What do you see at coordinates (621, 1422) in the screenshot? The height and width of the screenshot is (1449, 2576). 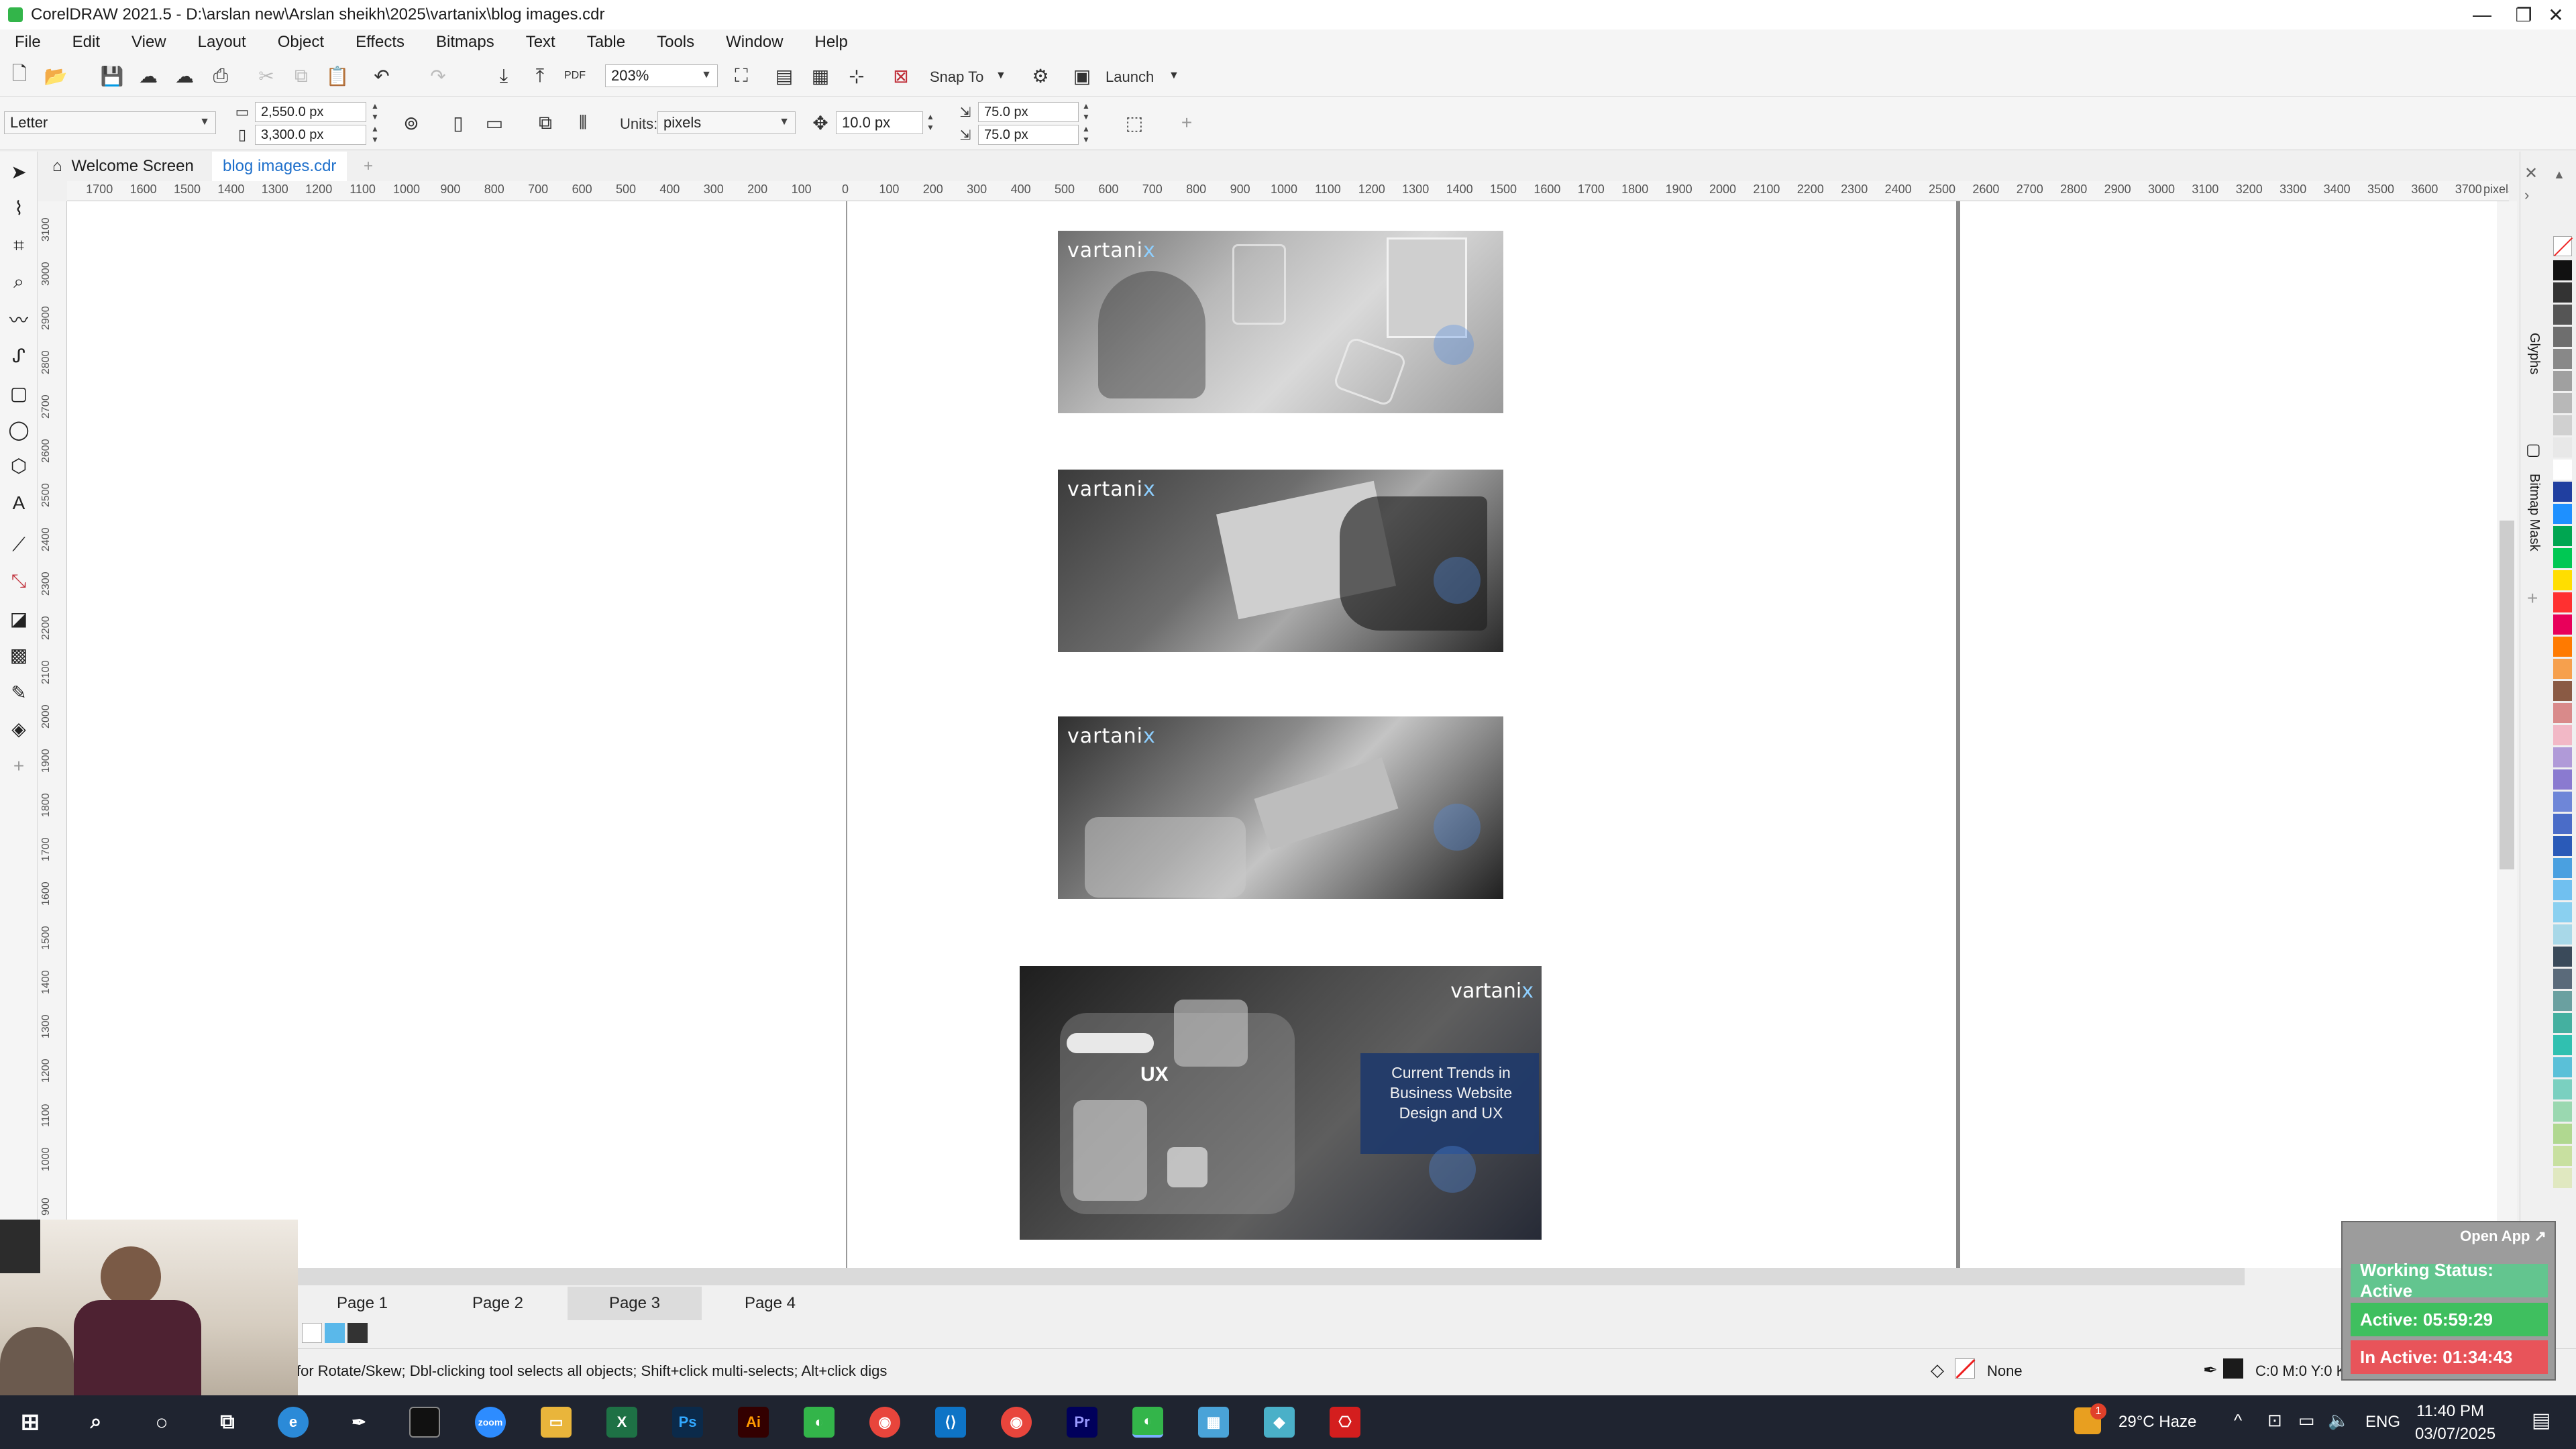 I see `excel-icon: X` at bounding box center [621, 1422].